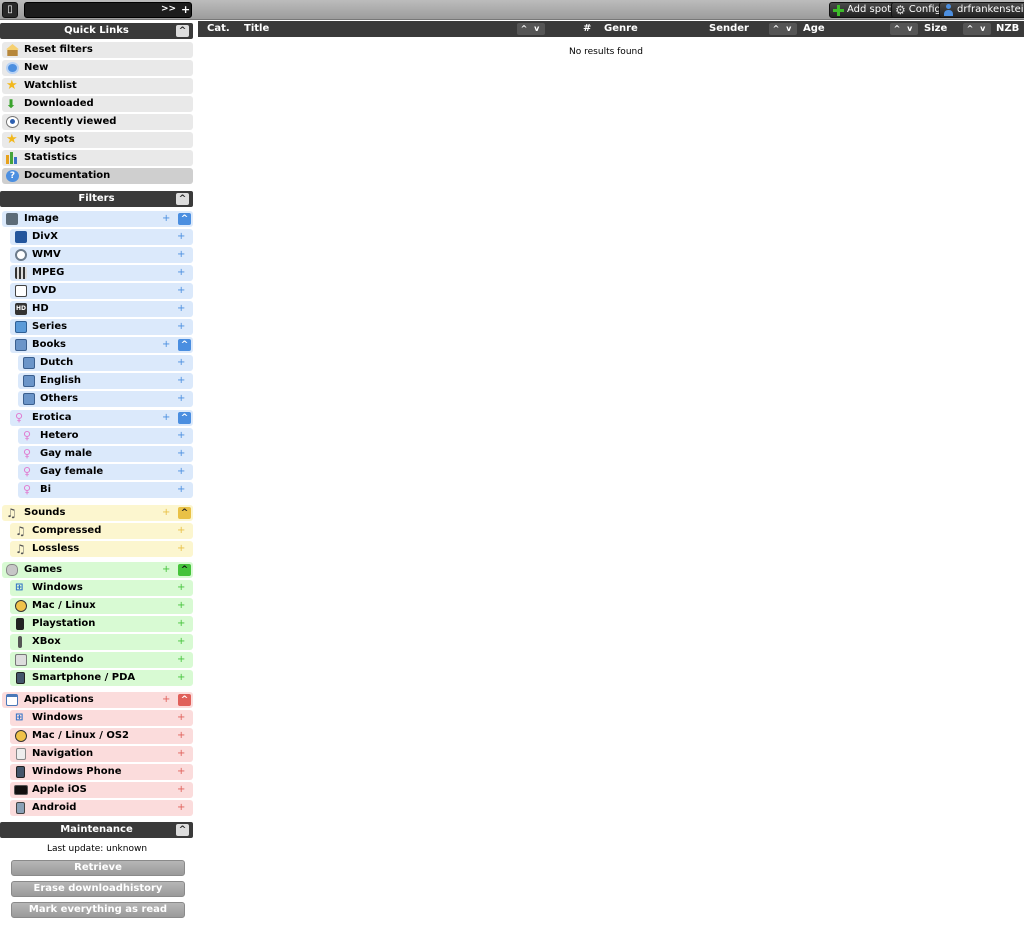 Image resolution: width=1024 pixels, height=925 pixels. I want to click on filters-header: Filters ^, so click(96, 199).